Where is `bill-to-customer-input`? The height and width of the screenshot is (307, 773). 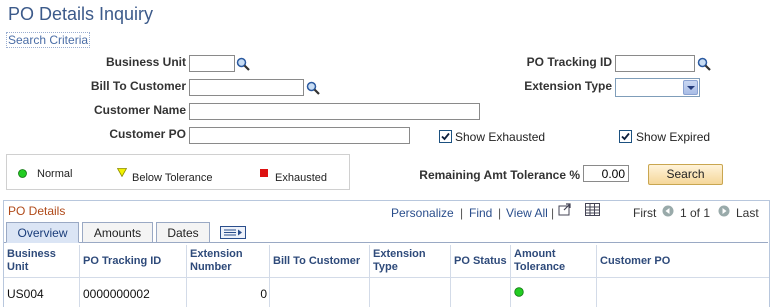 bill-to-customer-input is located at coordinates (246, 87).